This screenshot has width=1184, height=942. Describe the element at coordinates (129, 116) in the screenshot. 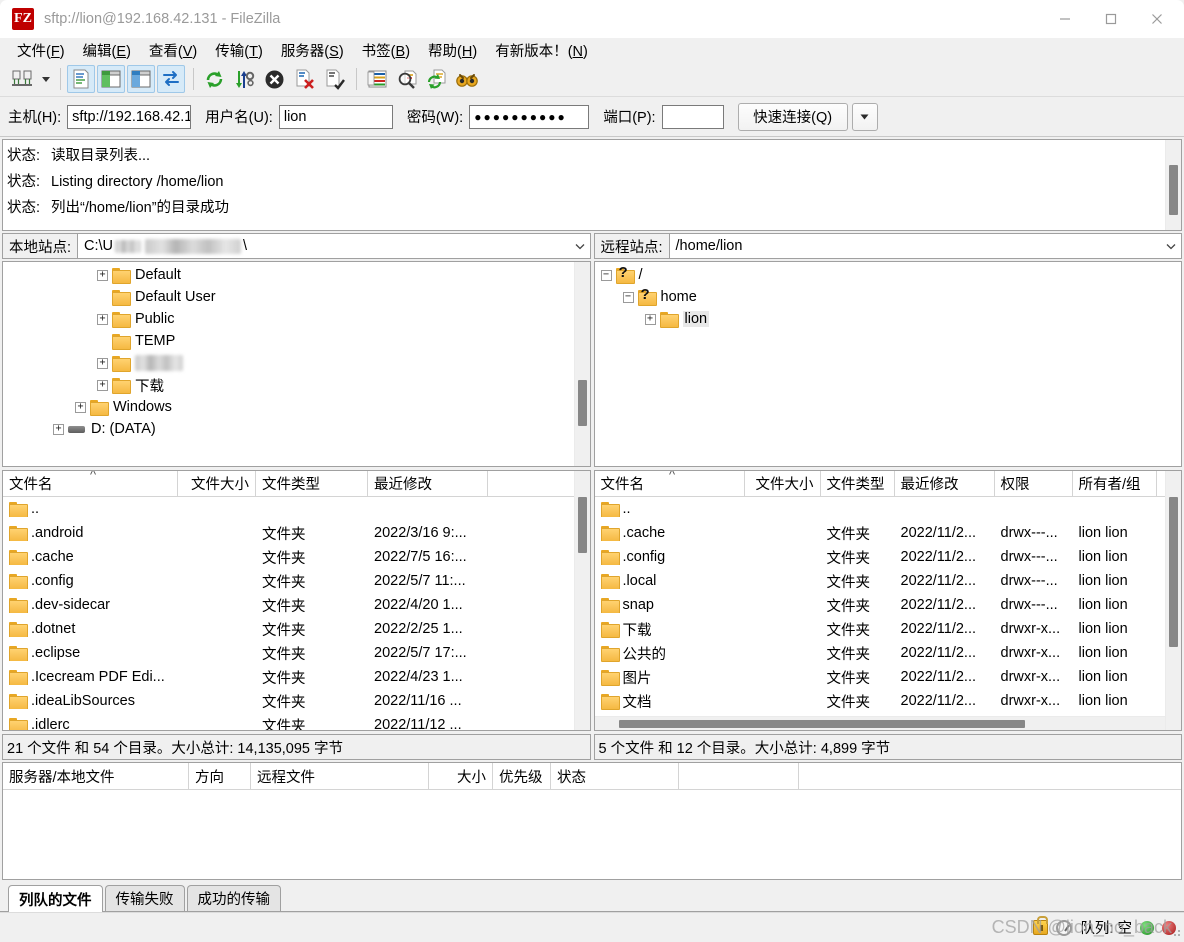

I see `host-input: sftp://192.168.42.1` at that location.